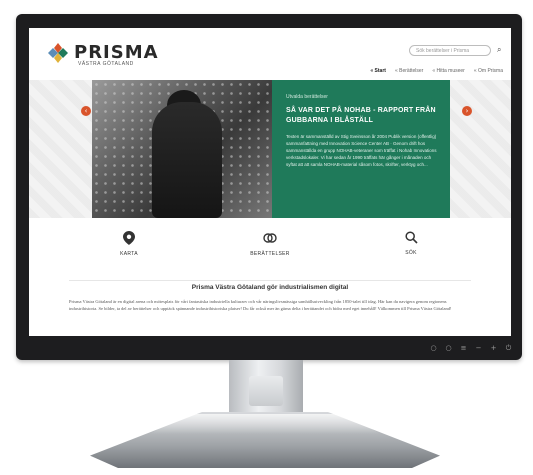 This screenshot has width=533, height=475. Describe the element at coordinates (411, 239) in the screenshot. I see `search-icon` at that location.